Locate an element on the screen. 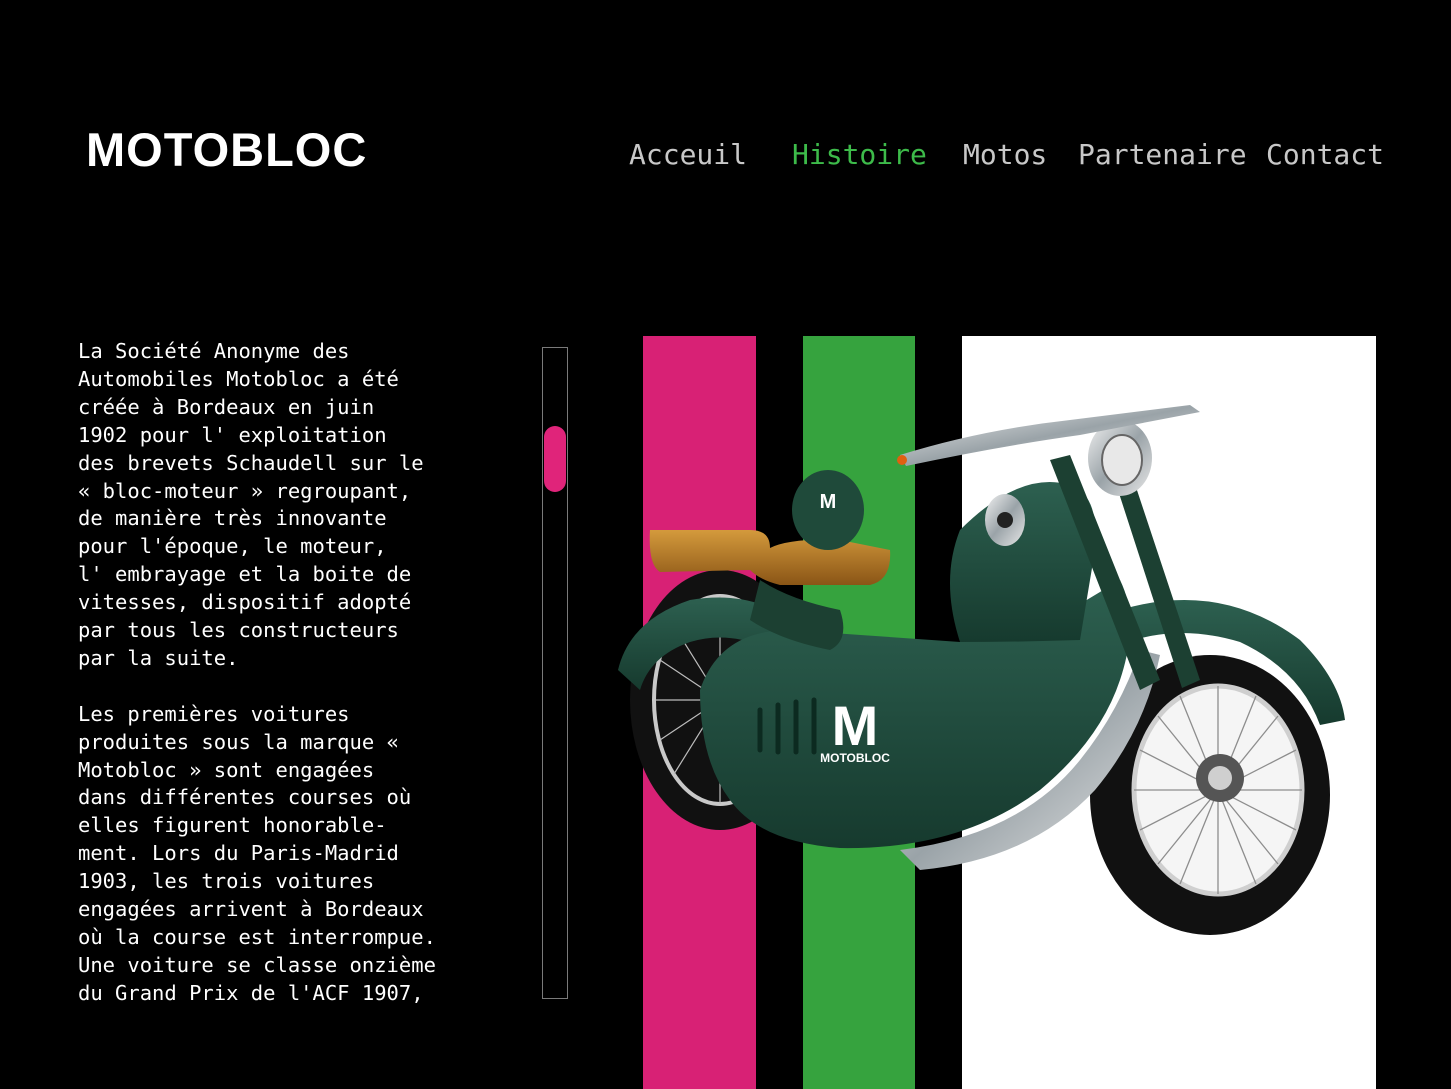 The image size is (1451, 1089). nav-contact: Contact is located at coordinates (1325, 155).